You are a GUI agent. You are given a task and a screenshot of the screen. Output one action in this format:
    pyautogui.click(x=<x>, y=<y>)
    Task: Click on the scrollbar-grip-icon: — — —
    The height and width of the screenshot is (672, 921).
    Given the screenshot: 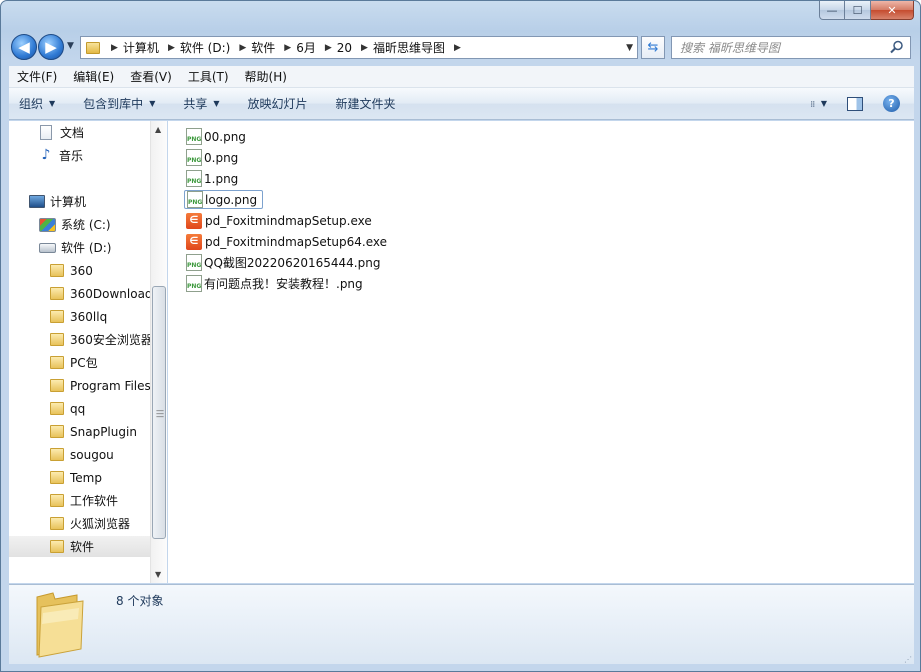 What is the action you would take?
    pyautogui.click(x=160, y=413)
    